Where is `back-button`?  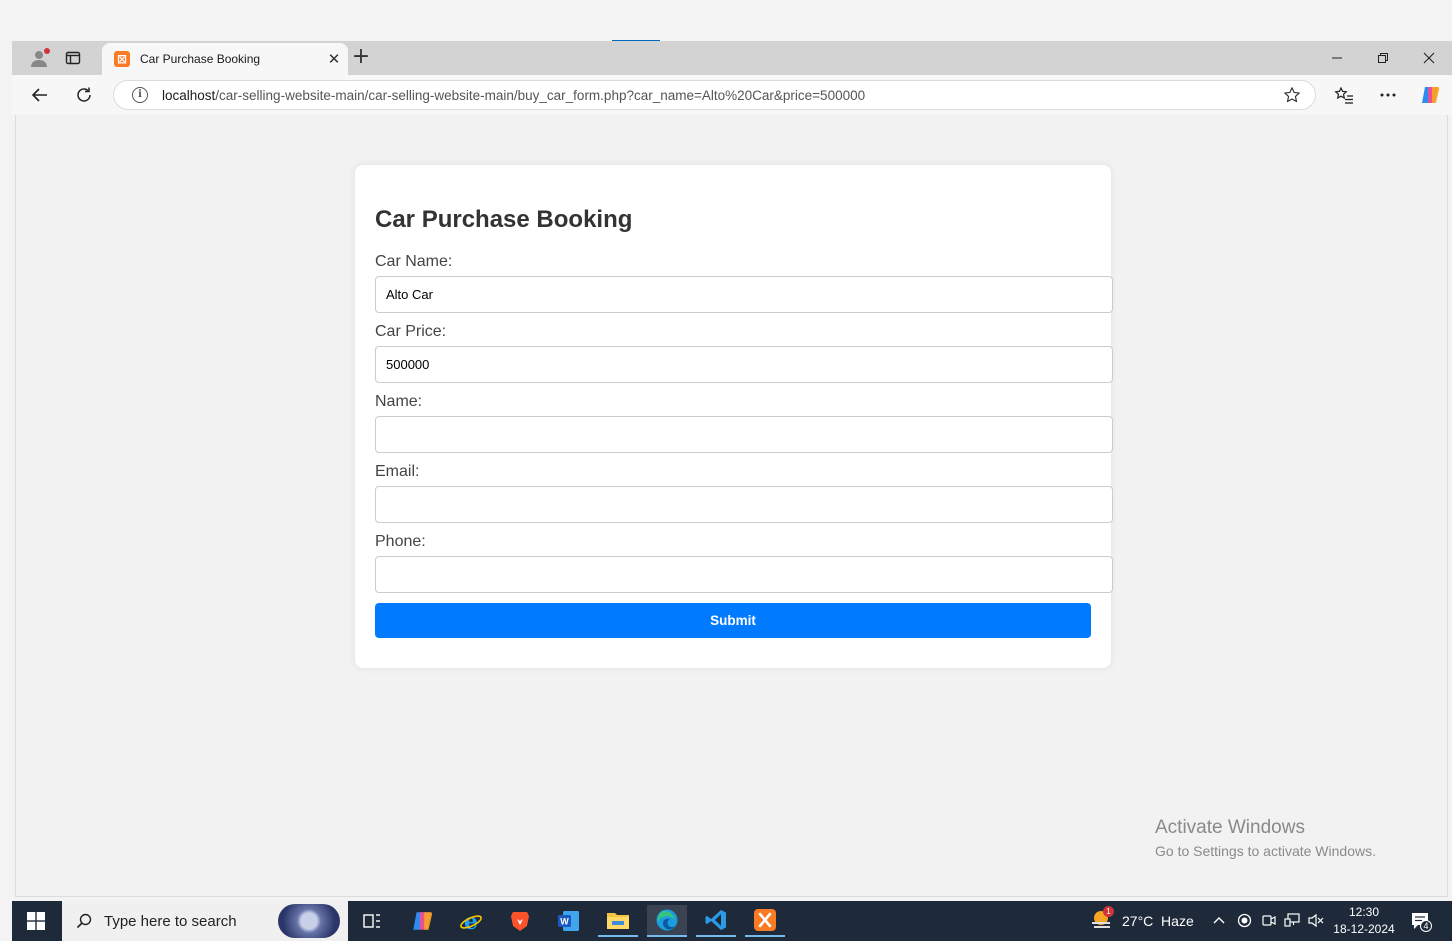 back-button is located at coordinates (40, 95).